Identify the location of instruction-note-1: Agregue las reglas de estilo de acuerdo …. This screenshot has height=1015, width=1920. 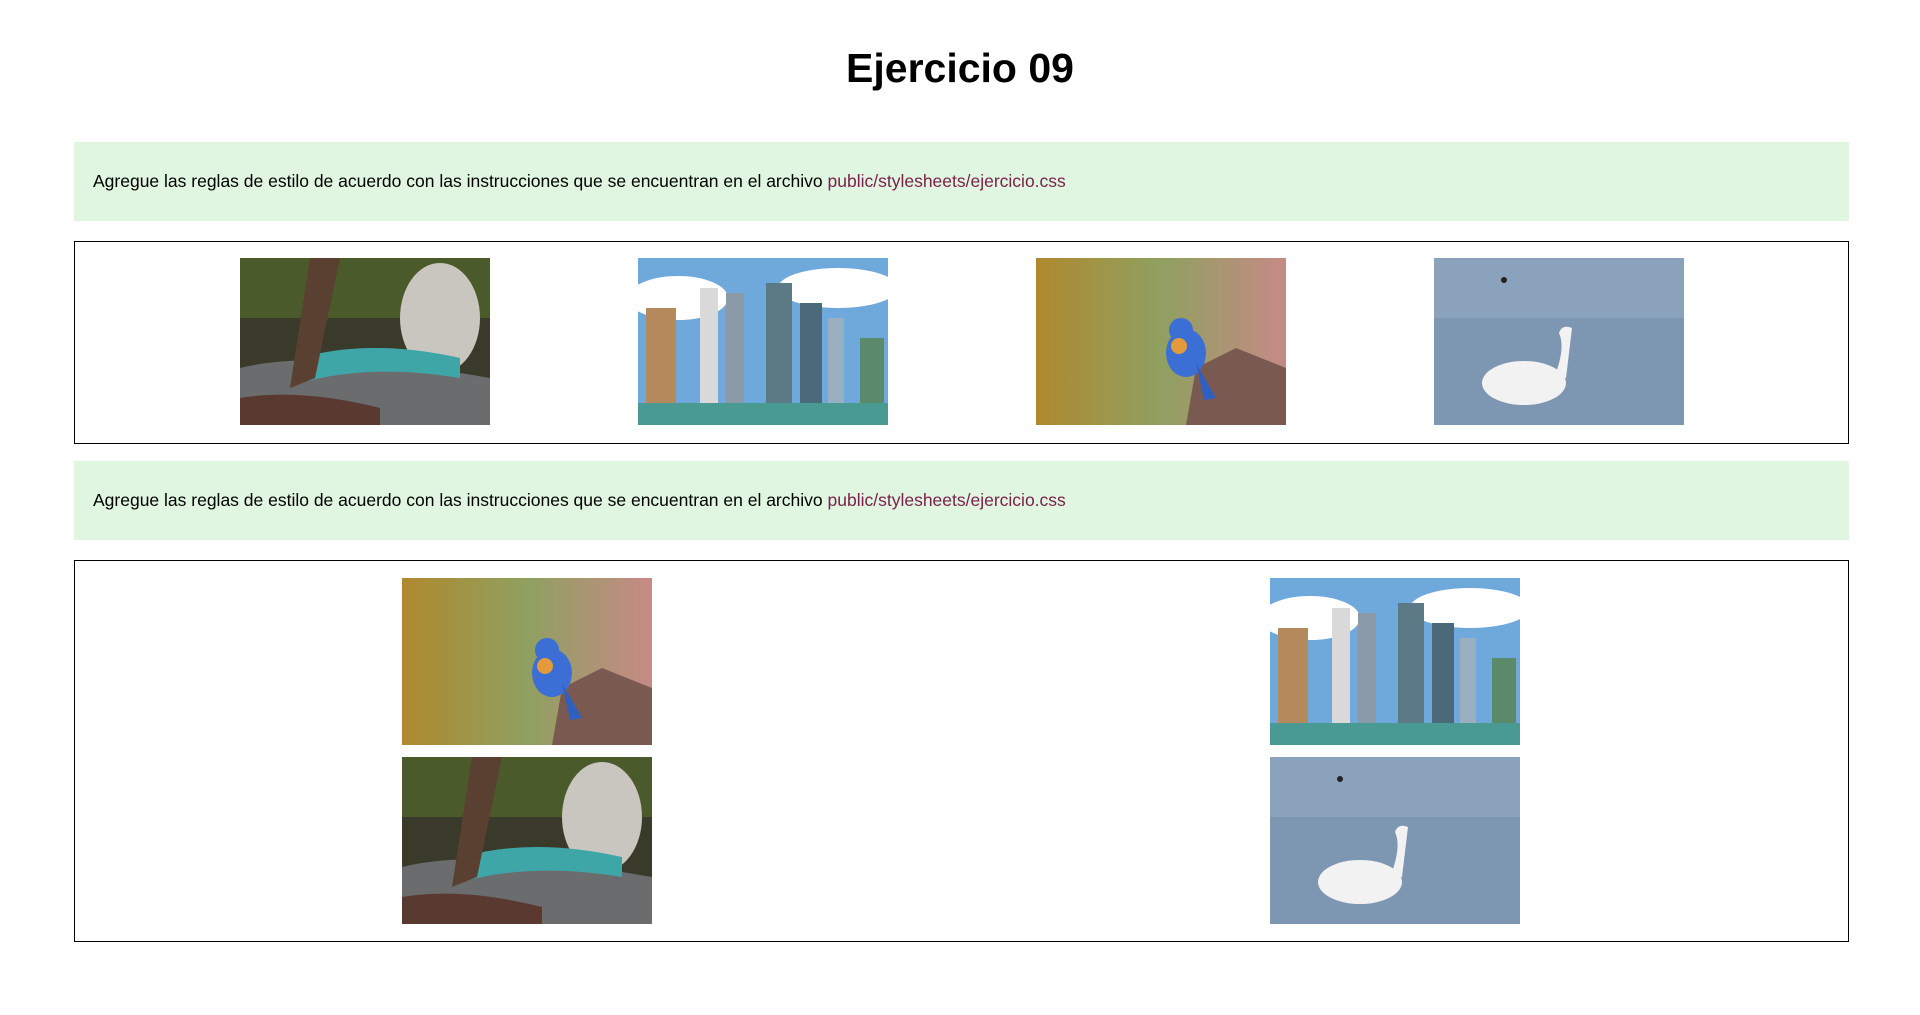
(961, 181).